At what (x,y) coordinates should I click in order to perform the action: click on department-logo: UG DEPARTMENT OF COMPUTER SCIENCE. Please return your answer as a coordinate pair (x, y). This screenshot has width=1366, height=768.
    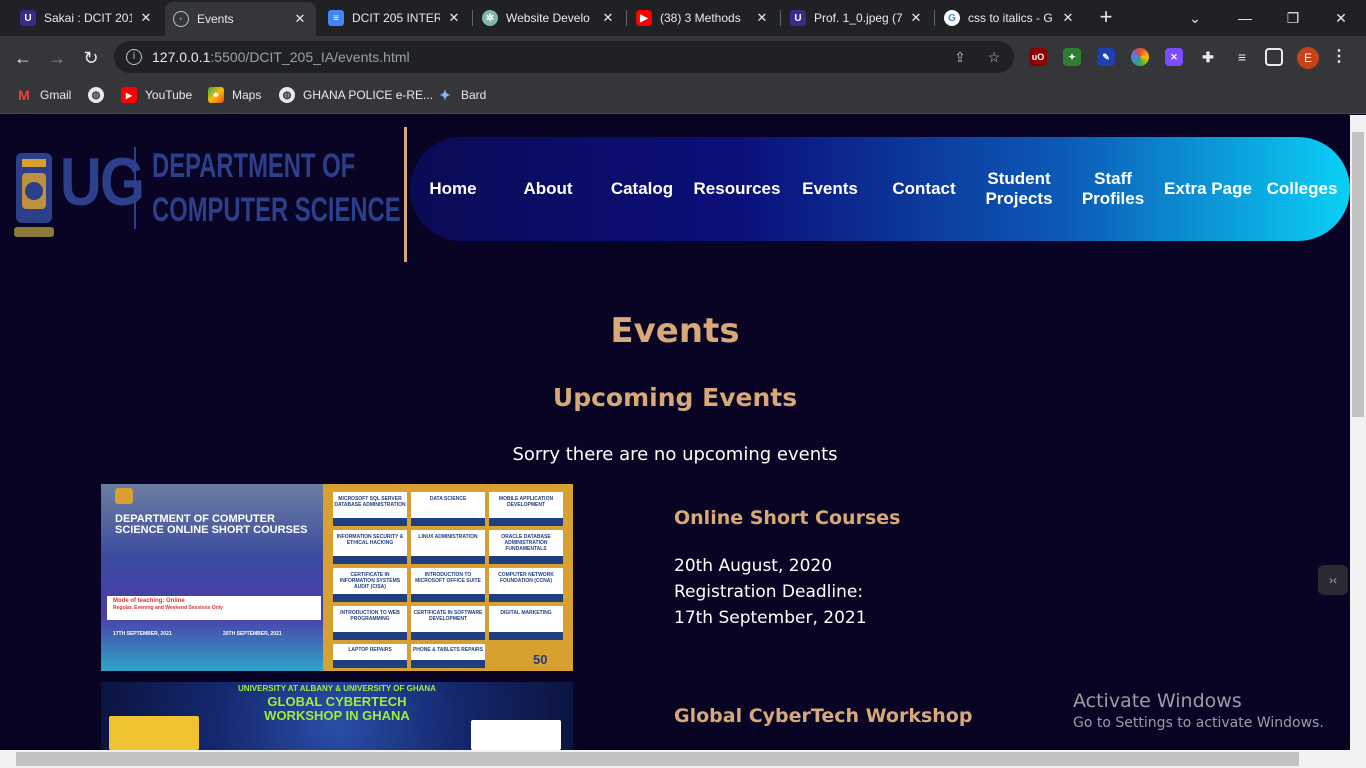
    Looking at the image, I should click on (207, 194).